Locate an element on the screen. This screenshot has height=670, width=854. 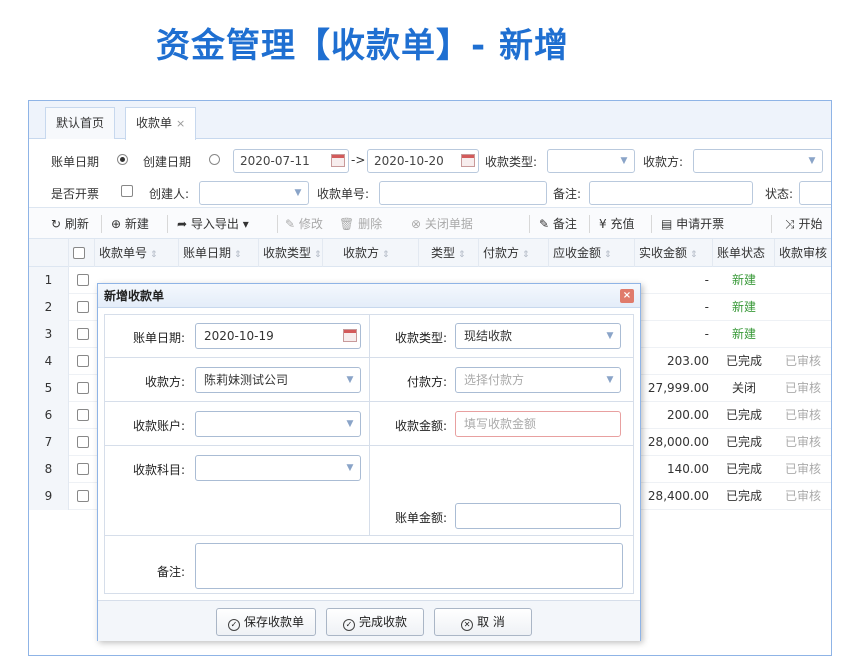
col-payee: 收款方 ⇕ is located at coordinates (371, 253).